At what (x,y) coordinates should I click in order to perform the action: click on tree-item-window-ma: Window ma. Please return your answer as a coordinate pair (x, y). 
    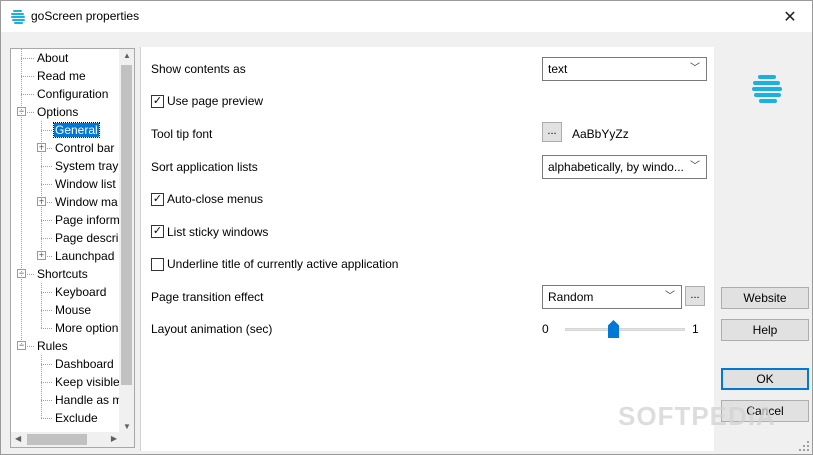
    Looking at the image, I should click on (86, 202).